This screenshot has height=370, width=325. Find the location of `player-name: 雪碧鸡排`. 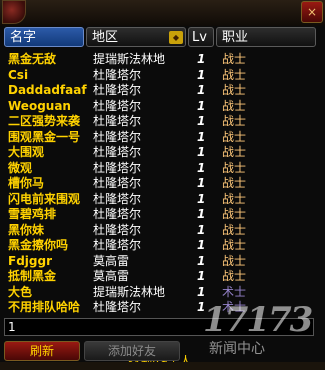

player-name: 雪碧鸡排 is located at coordinates (32, 214).